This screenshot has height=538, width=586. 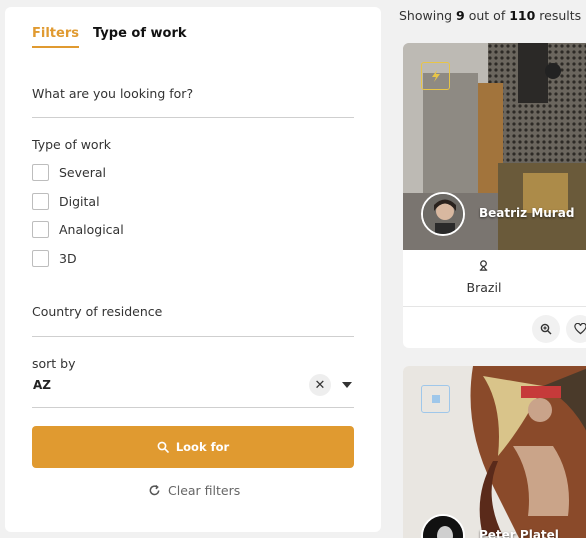 What do you see at coordinates (460, 15) in the screenshot?
I see `results-shown: 9` at bounding box center [460, 15].